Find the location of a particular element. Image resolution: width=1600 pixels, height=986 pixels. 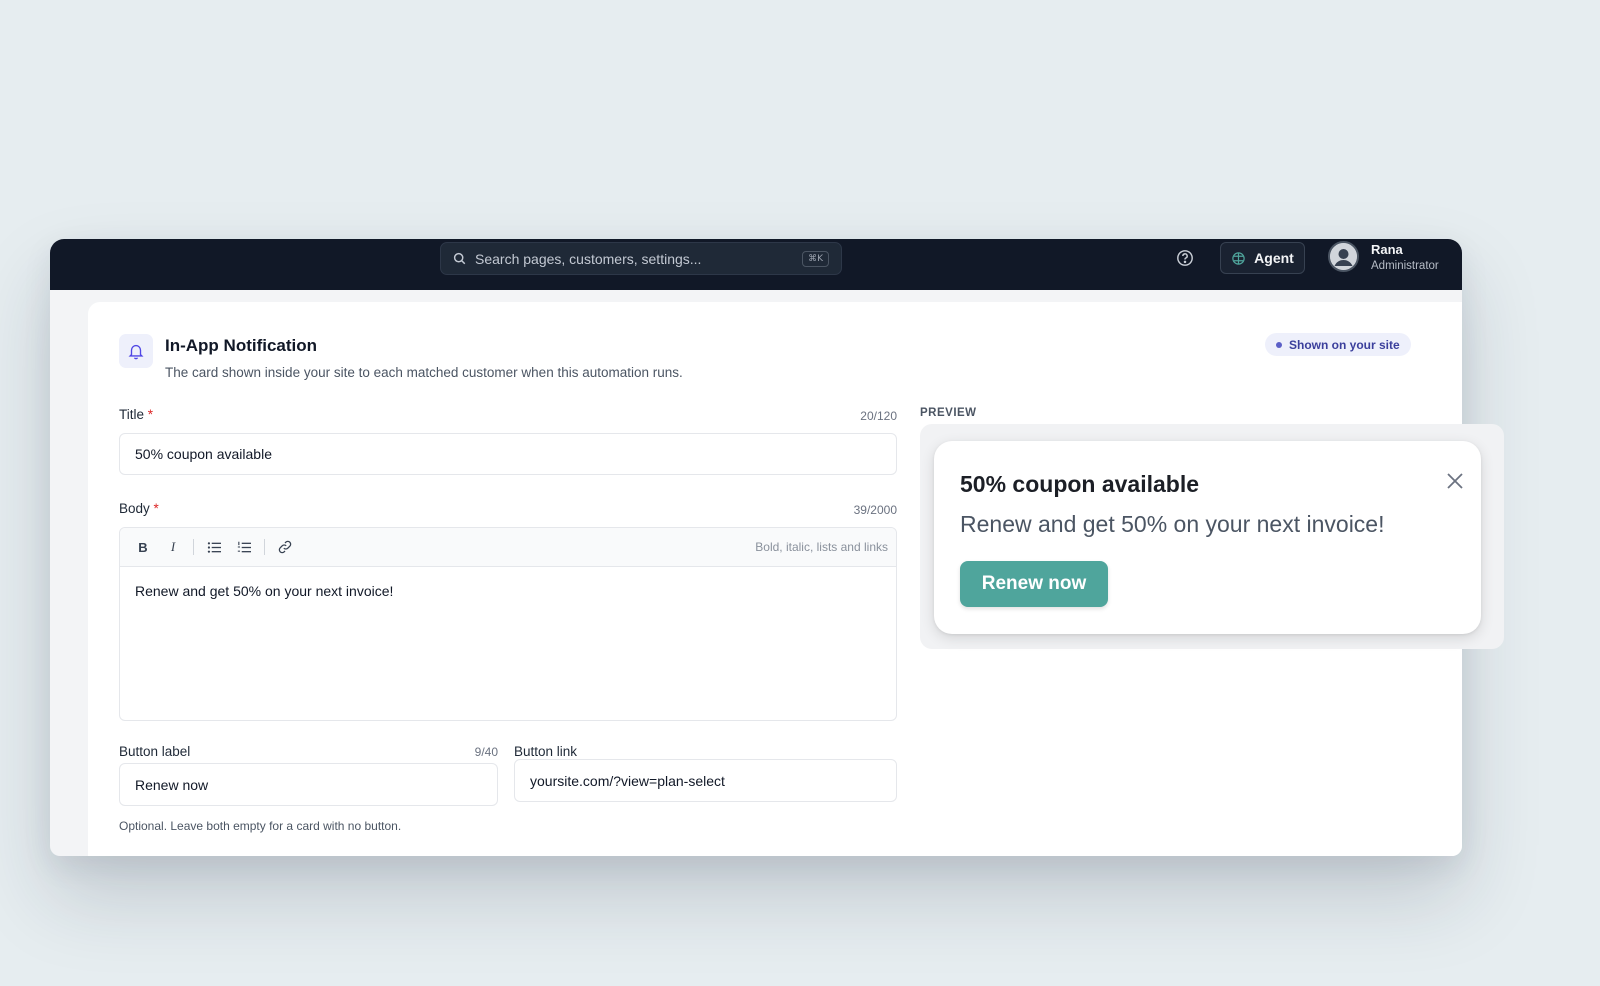

bullet-list-icon is located at coordinates (214, 547).